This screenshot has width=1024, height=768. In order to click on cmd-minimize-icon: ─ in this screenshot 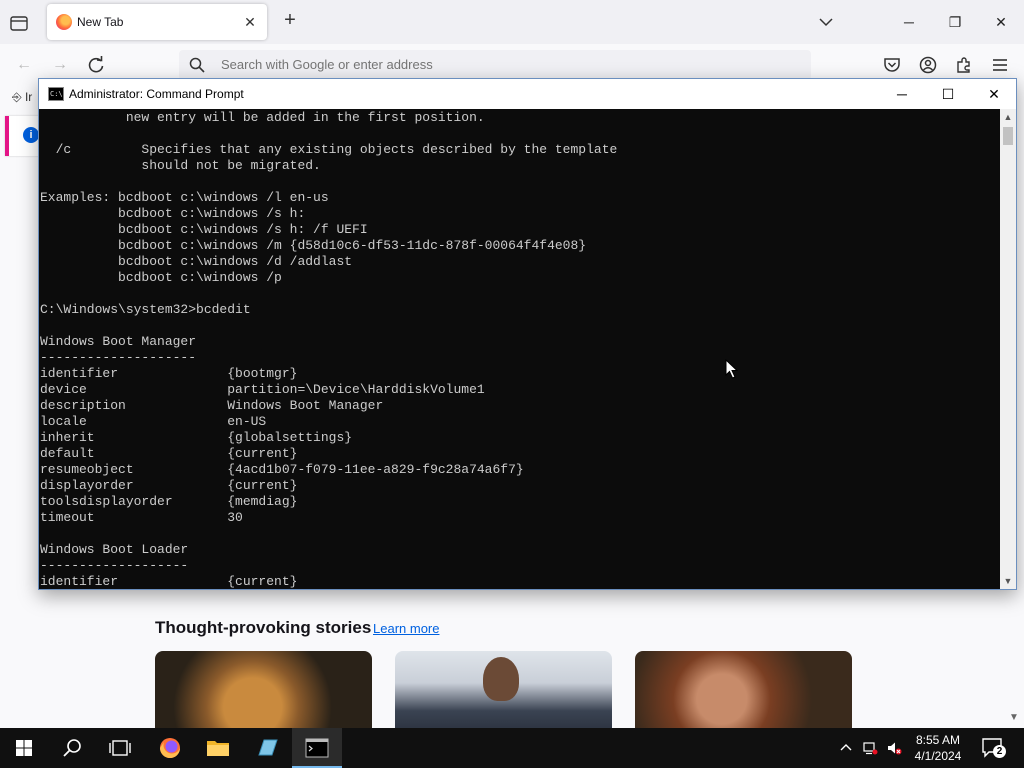, I will do `click(902, 94)`.